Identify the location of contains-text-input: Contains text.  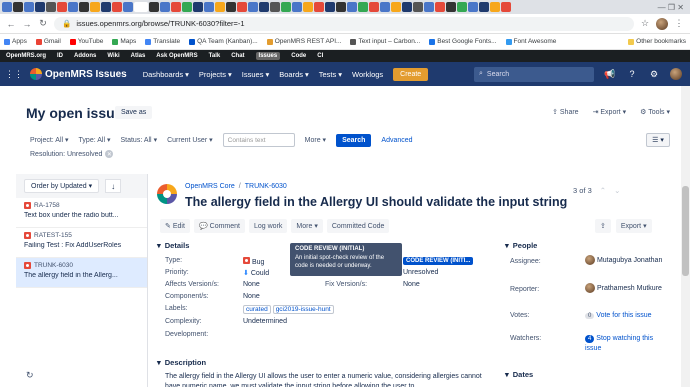
(258, 140).